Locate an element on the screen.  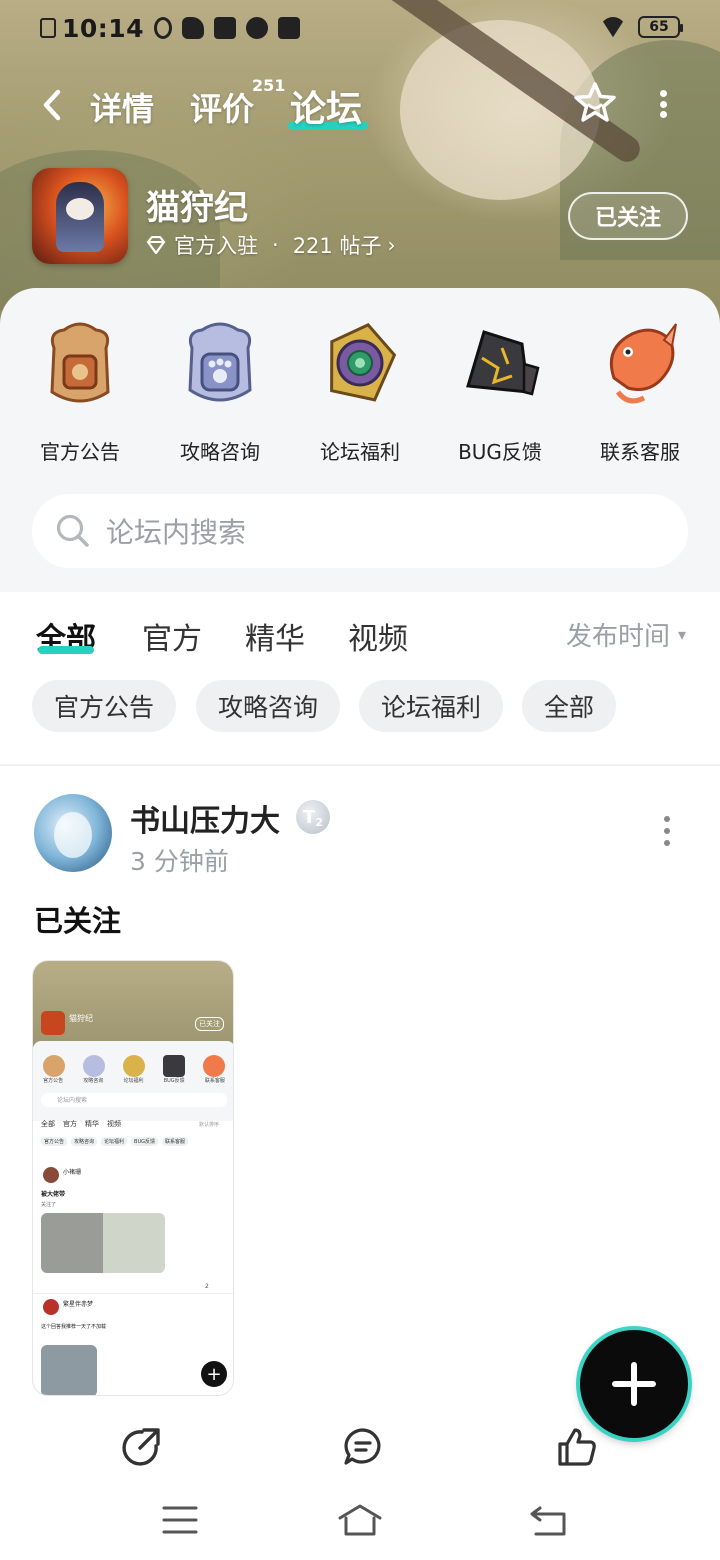
game-app-icon is located at coordinates (80, 216).